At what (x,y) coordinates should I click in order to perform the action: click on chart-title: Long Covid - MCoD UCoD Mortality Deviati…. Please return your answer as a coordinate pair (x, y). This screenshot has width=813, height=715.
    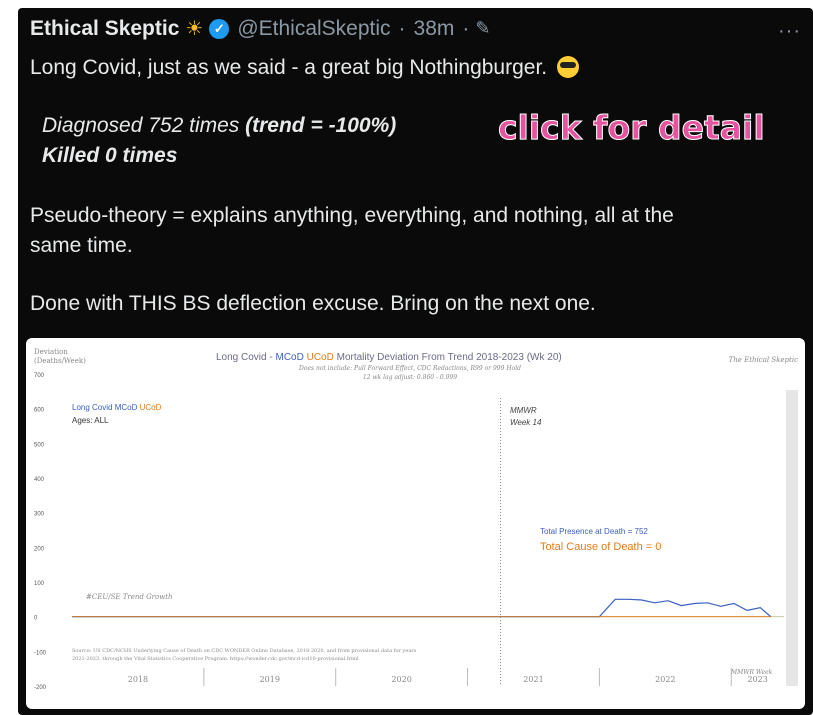
    Looking at the image, I should click on (389, 357).